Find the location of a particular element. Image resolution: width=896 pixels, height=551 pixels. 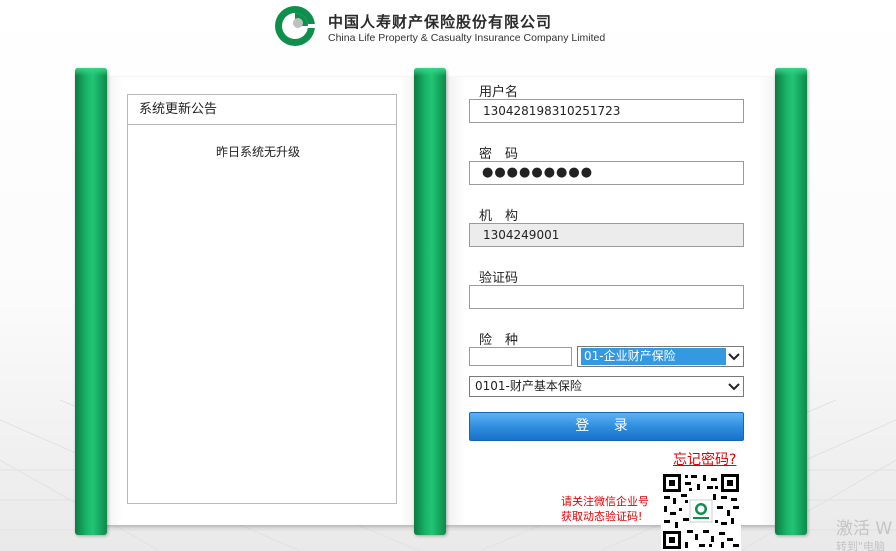

insurance-label: 险 种 is located at coordinates (499, 340).